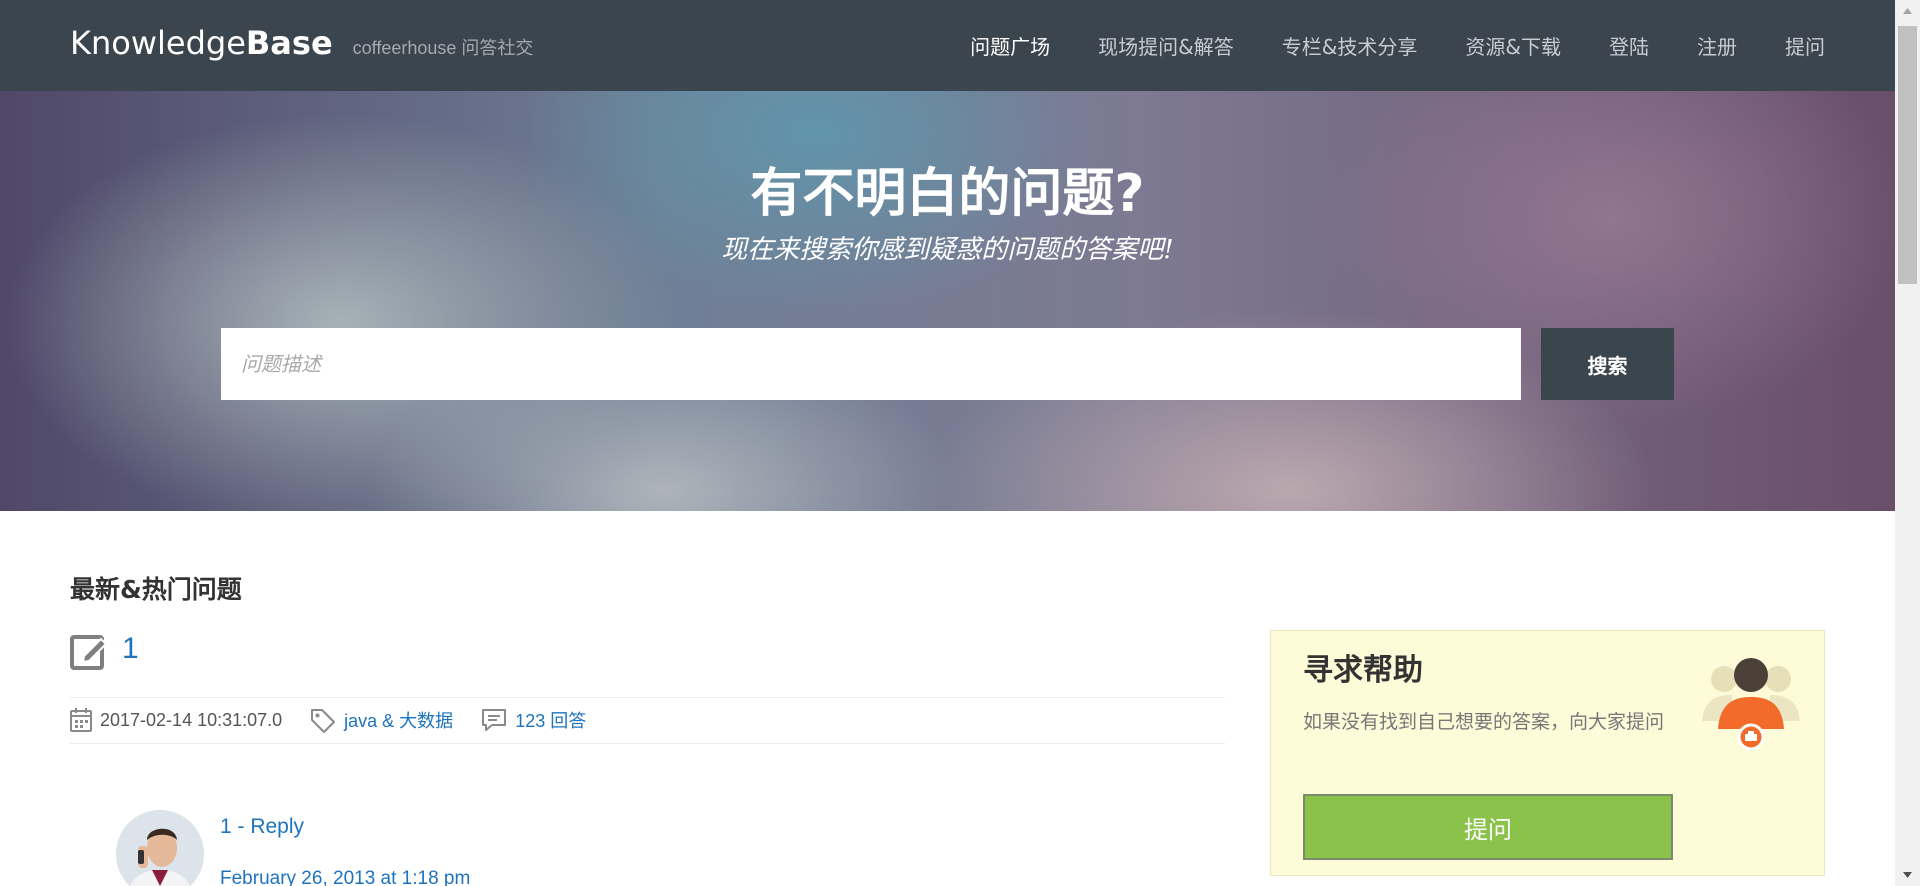 Image resolution: width=1920 pixels, height=886 pixels. Describe the element at coordinates (1907, 11) in the screenshot. I see `scroll-up-arrow-icon` at that location.